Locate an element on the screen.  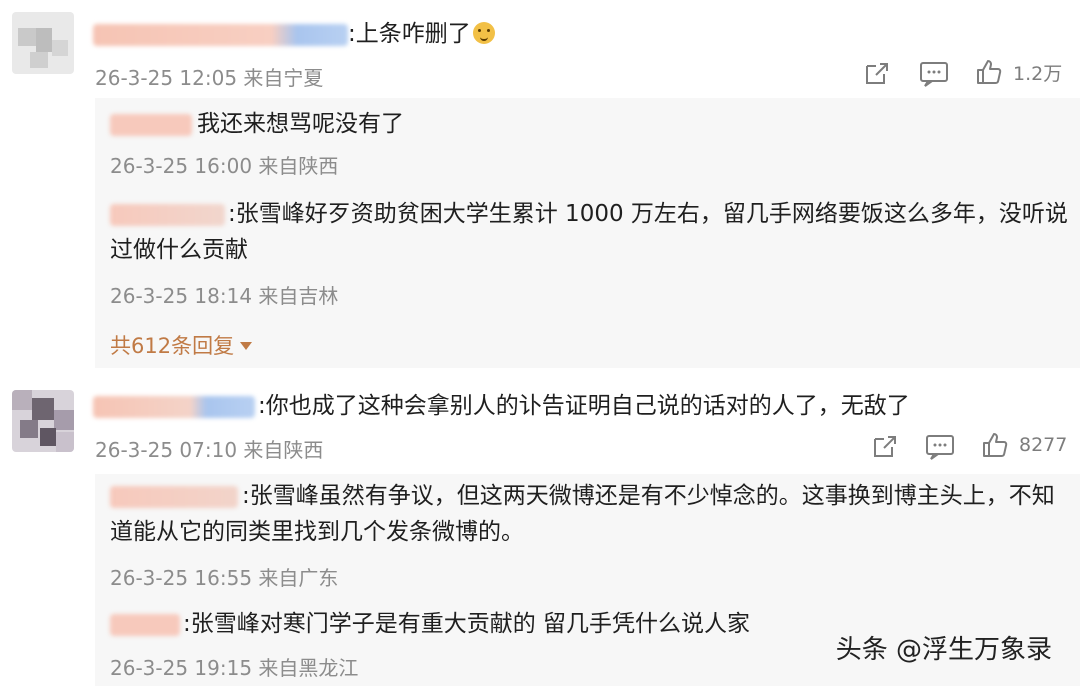
reply-meta: 26-3-25 16:00 来自陕西 is located at coordinates (224, 166).